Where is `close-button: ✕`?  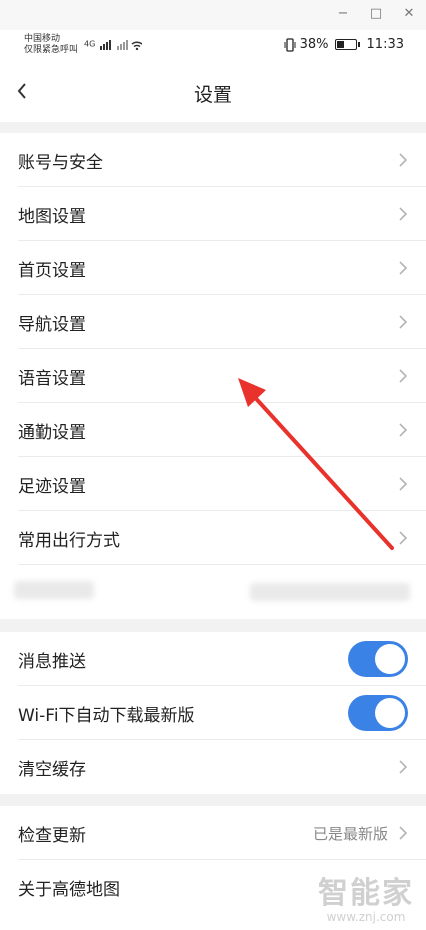
close-button: ✕ is located at coordinates (409, 14).